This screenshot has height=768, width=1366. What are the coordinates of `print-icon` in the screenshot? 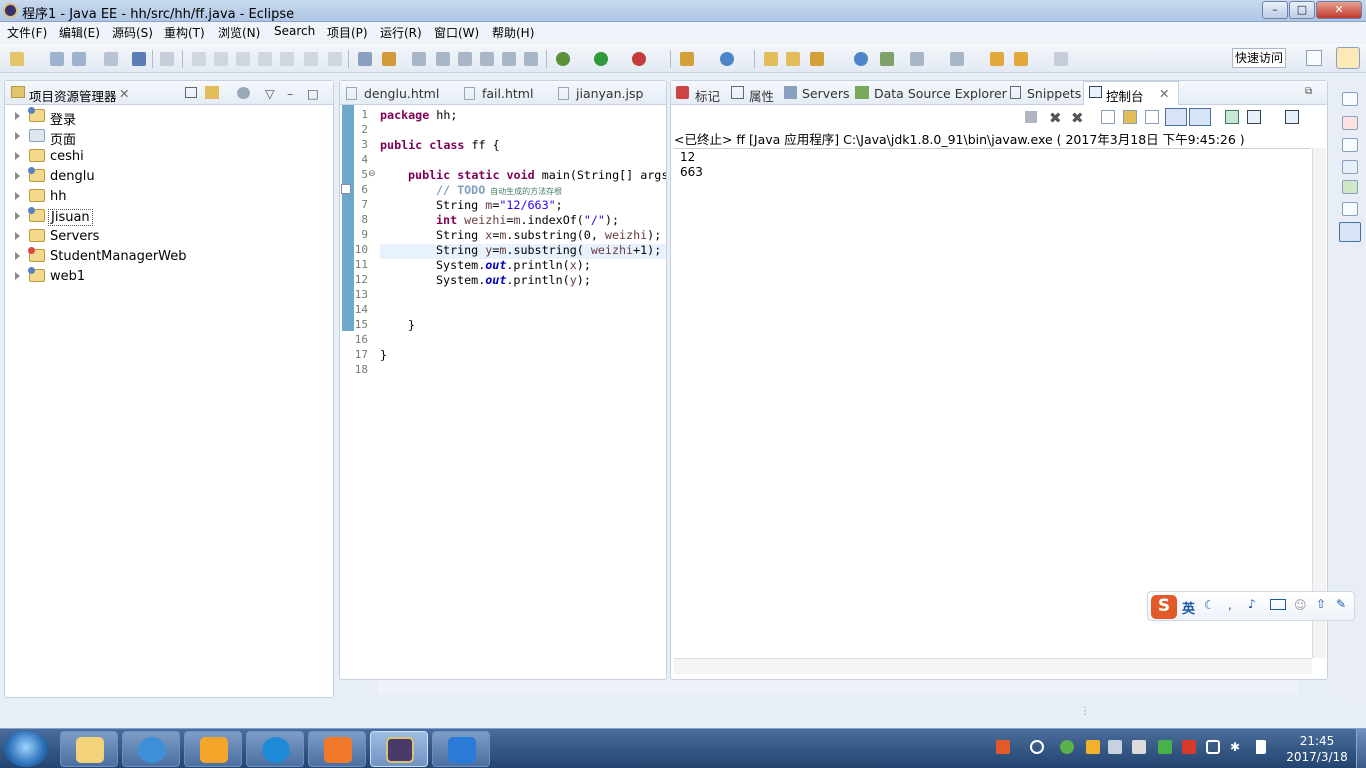 It's located at (111, 59).